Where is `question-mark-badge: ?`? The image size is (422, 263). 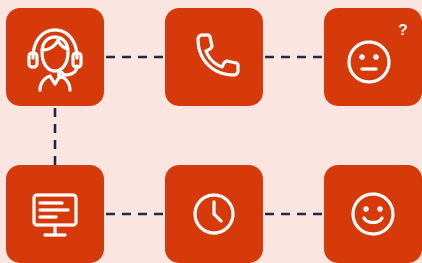 question-mark-badge: ? is located at coordinates (403, 30).